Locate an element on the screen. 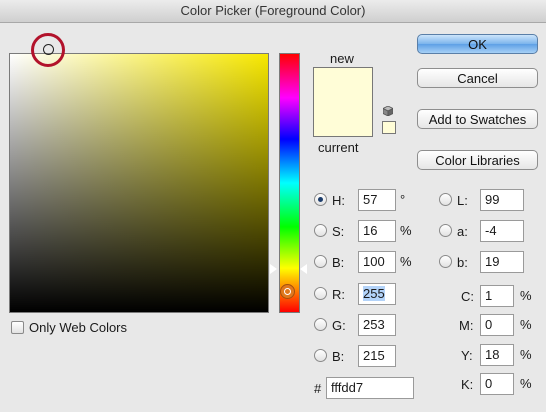  c-input: 1 is located at coordinates (497, 296).